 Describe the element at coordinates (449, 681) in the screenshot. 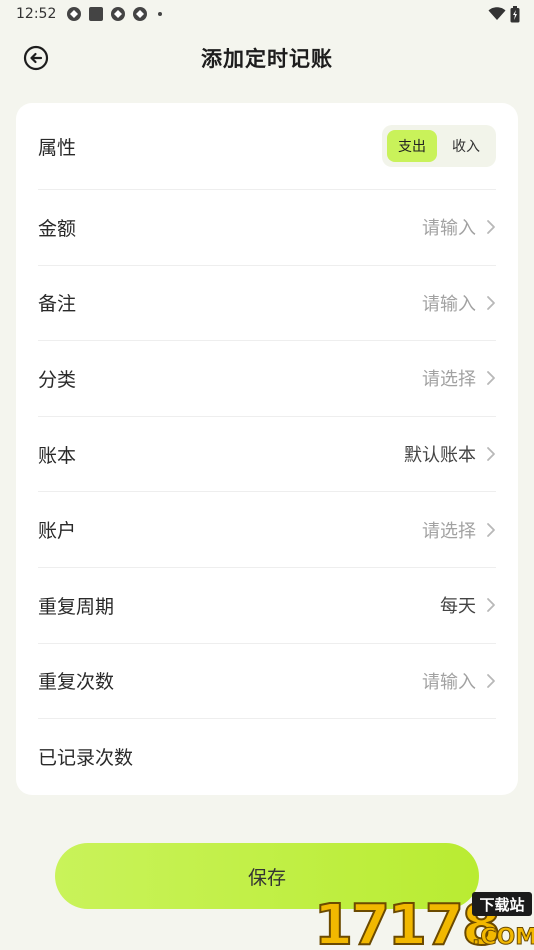

I see `repeat-count-value: 请输入` at that location.